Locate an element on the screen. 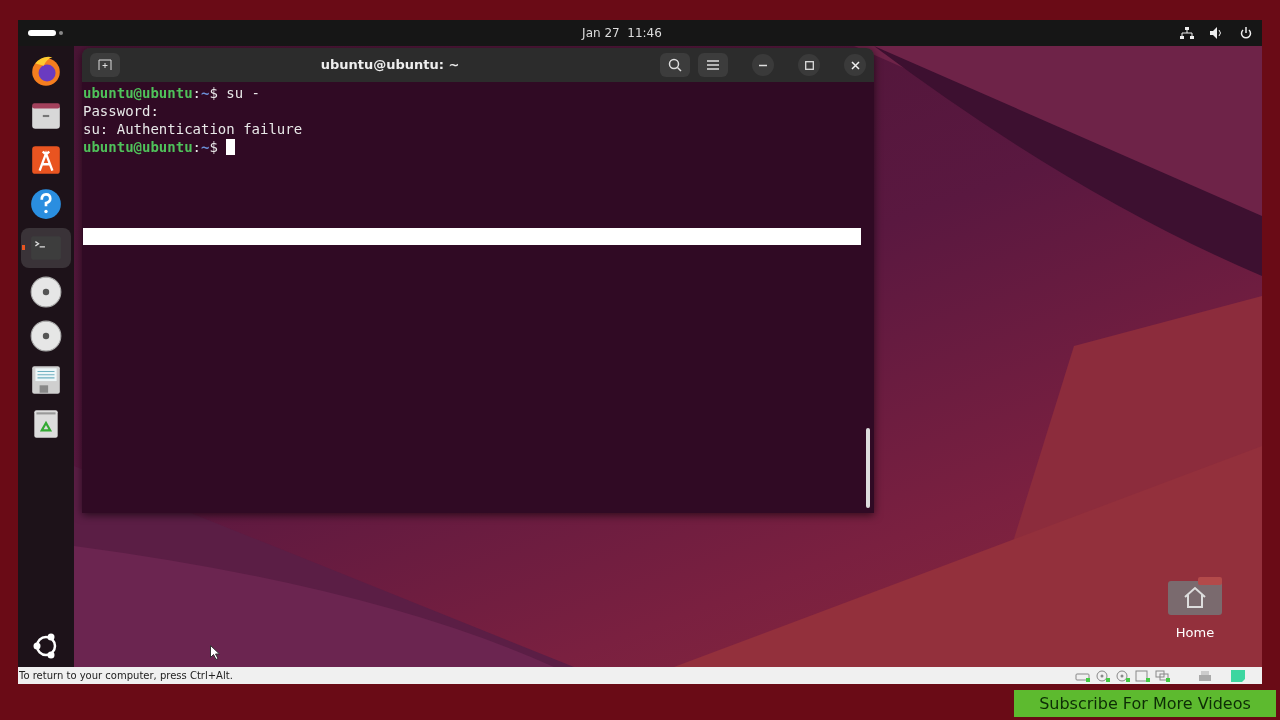  network-icon is located at coordinates (1187, 33).